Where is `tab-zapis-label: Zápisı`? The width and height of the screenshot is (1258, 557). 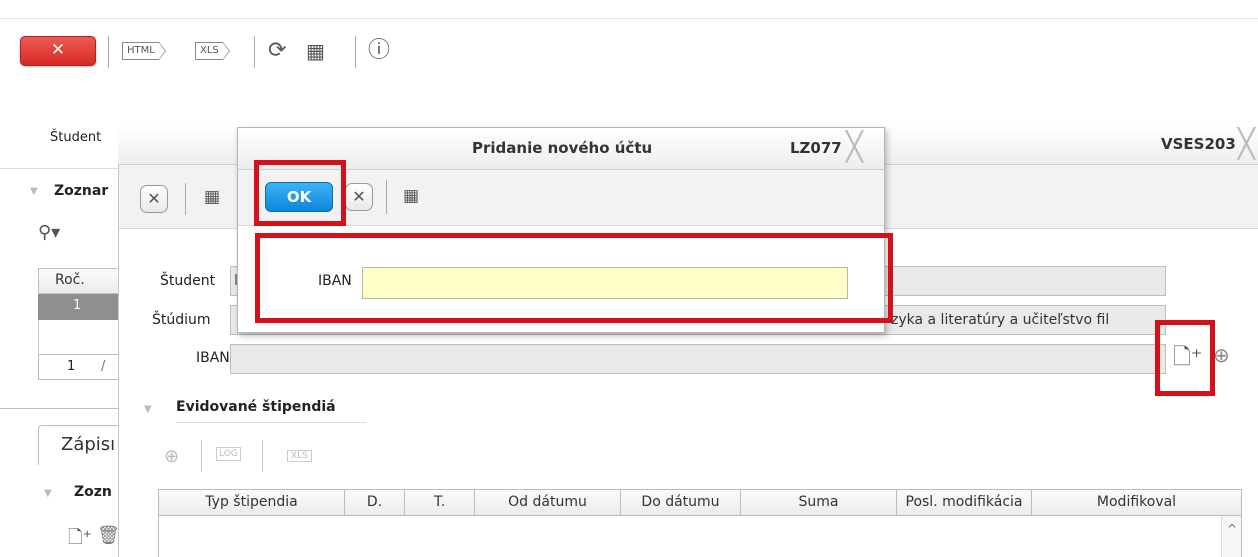
tab-zapis-label: Zápisı is located at coordinates (88, 444).